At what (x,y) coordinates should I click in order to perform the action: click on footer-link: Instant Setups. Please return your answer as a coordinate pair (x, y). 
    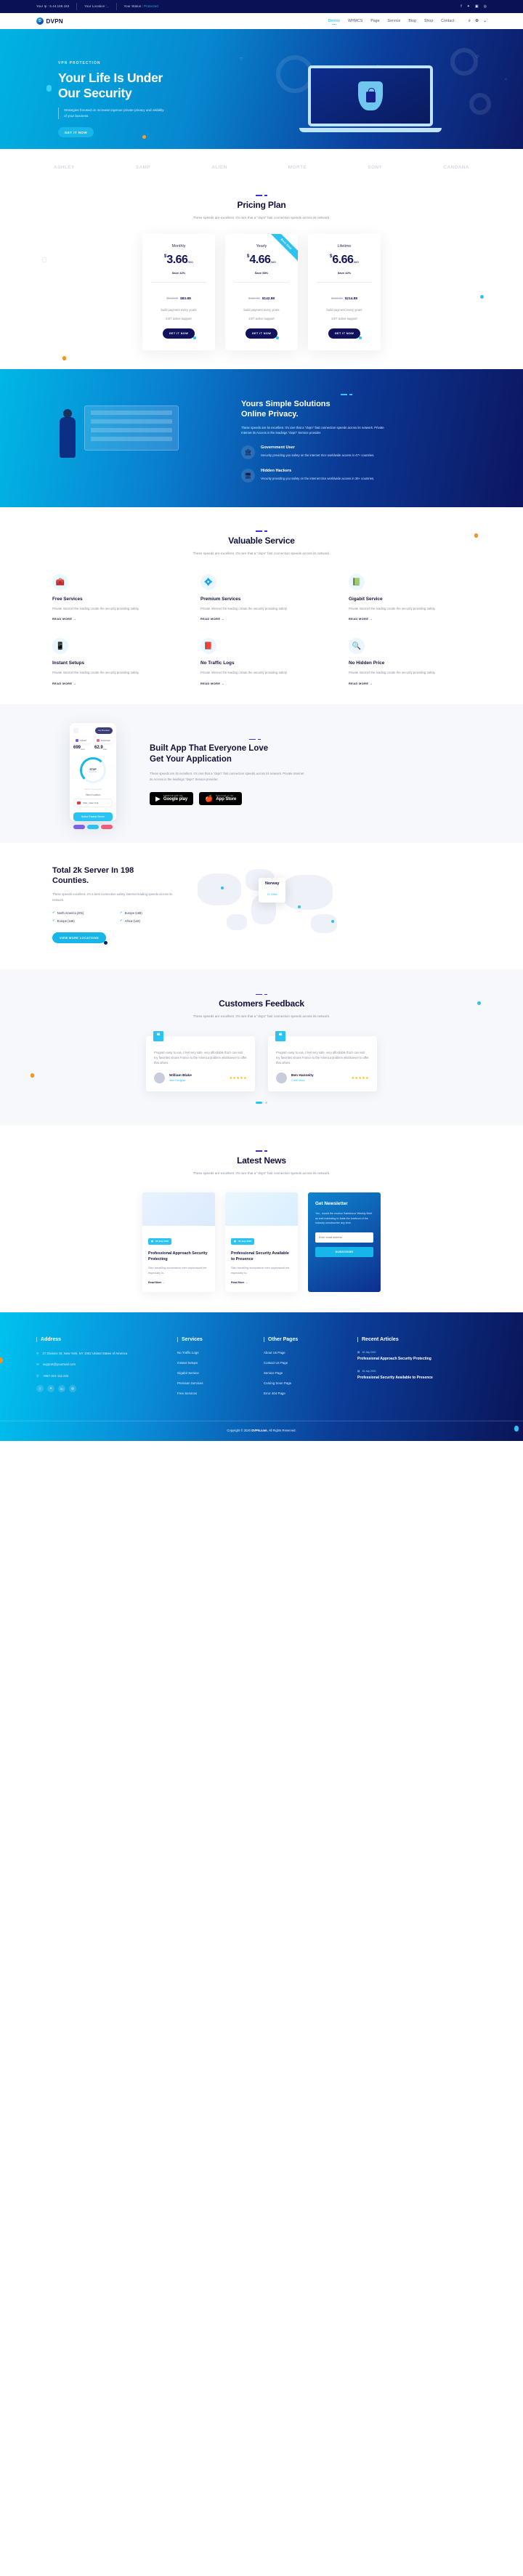
    Looking at the image, I should click on (215, 1363).